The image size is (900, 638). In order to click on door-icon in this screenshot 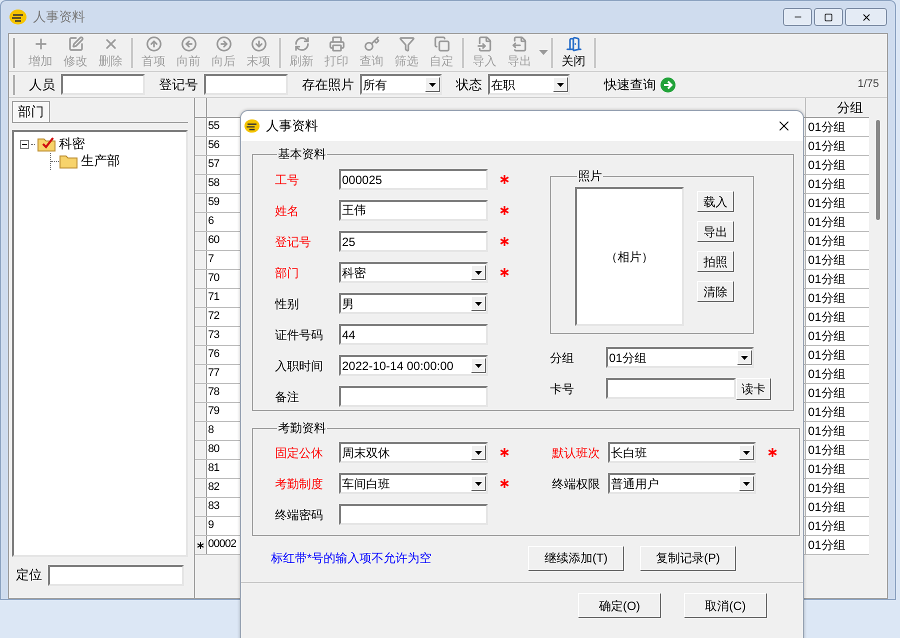, I will do `click(574, 44)`.